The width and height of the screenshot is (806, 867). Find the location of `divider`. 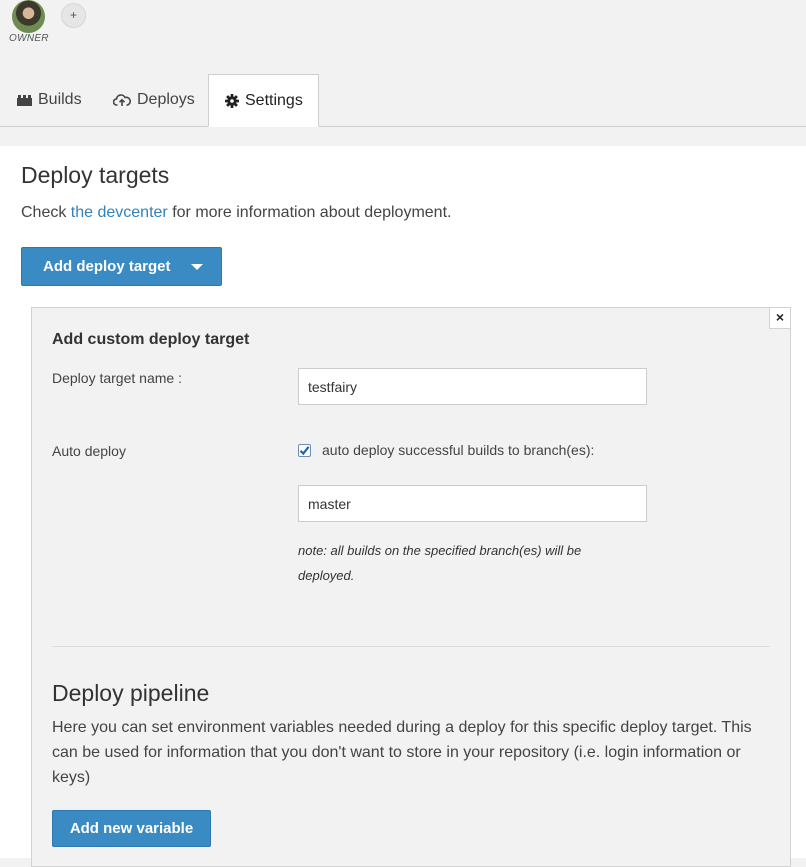

divider is located at coordinates (411, 646).